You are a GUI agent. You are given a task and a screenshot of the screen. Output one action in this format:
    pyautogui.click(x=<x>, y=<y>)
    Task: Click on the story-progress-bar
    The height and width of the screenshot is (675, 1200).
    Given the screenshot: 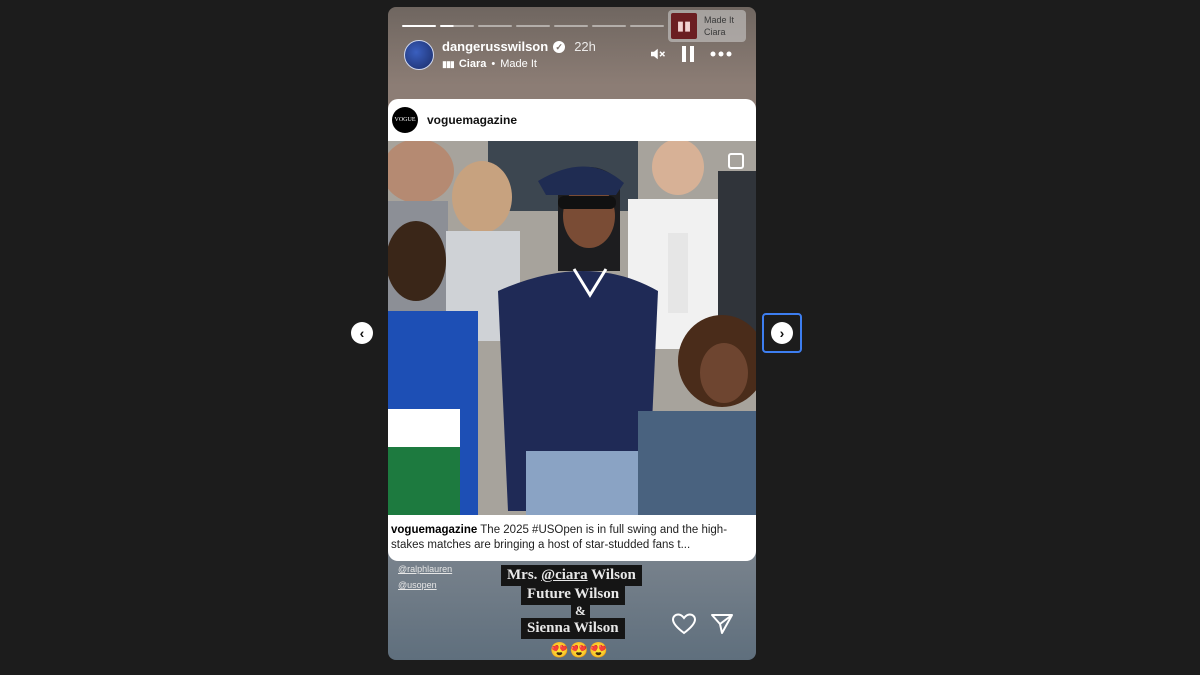 What is the action you would take?
    pyautogui.click(x=533, y=26)
    